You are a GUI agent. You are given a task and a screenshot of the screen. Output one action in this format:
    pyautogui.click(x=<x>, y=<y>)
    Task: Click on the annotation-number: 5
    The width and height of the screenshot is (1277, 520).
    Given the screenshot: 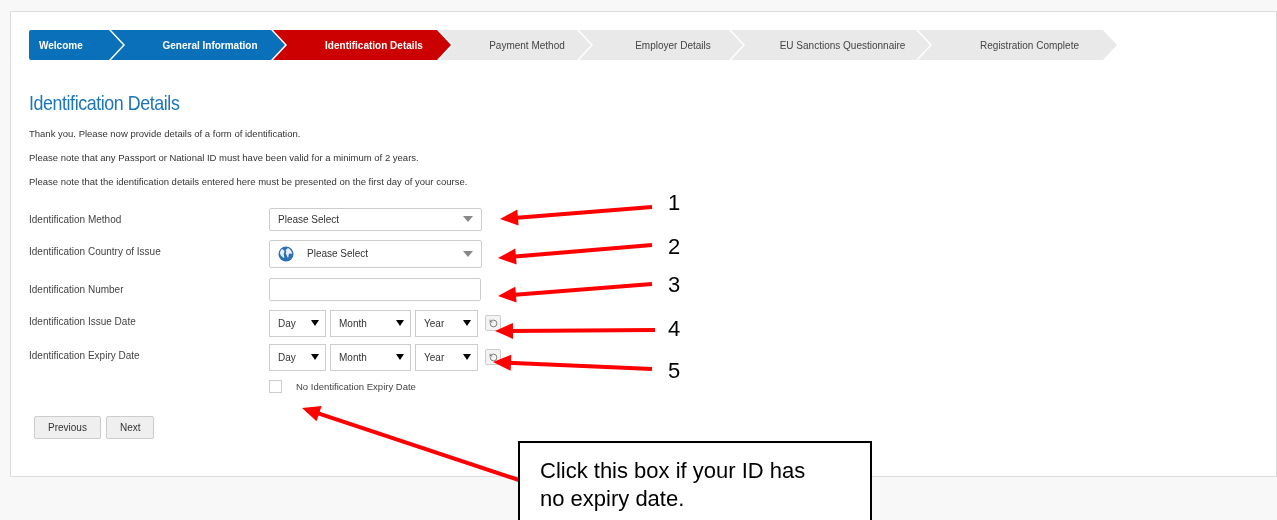 What is the action you would take?
    pyautogui.click(x=674, y=371)
    